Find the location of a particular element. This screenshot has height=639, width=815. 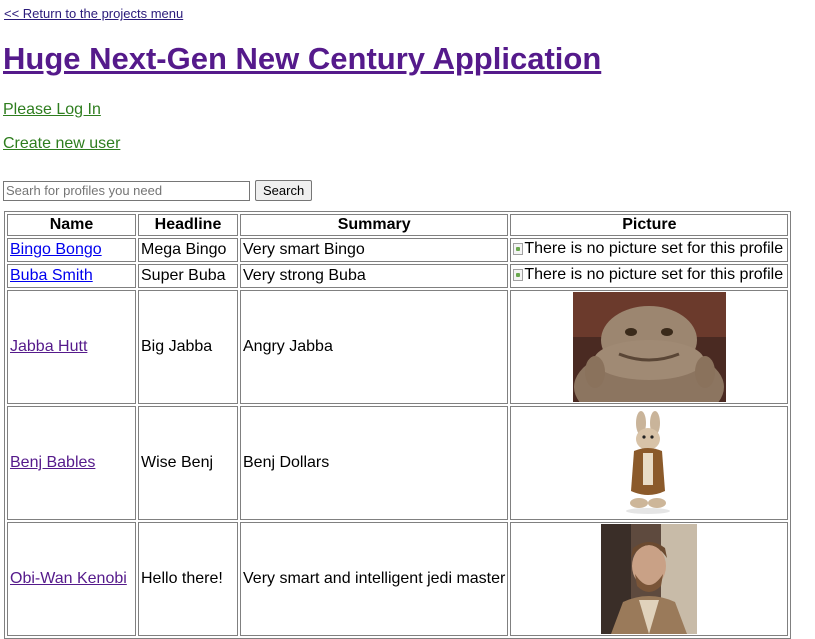

page-title: Huge Next-Gen New Century Application is located at coordinates (302, 59).